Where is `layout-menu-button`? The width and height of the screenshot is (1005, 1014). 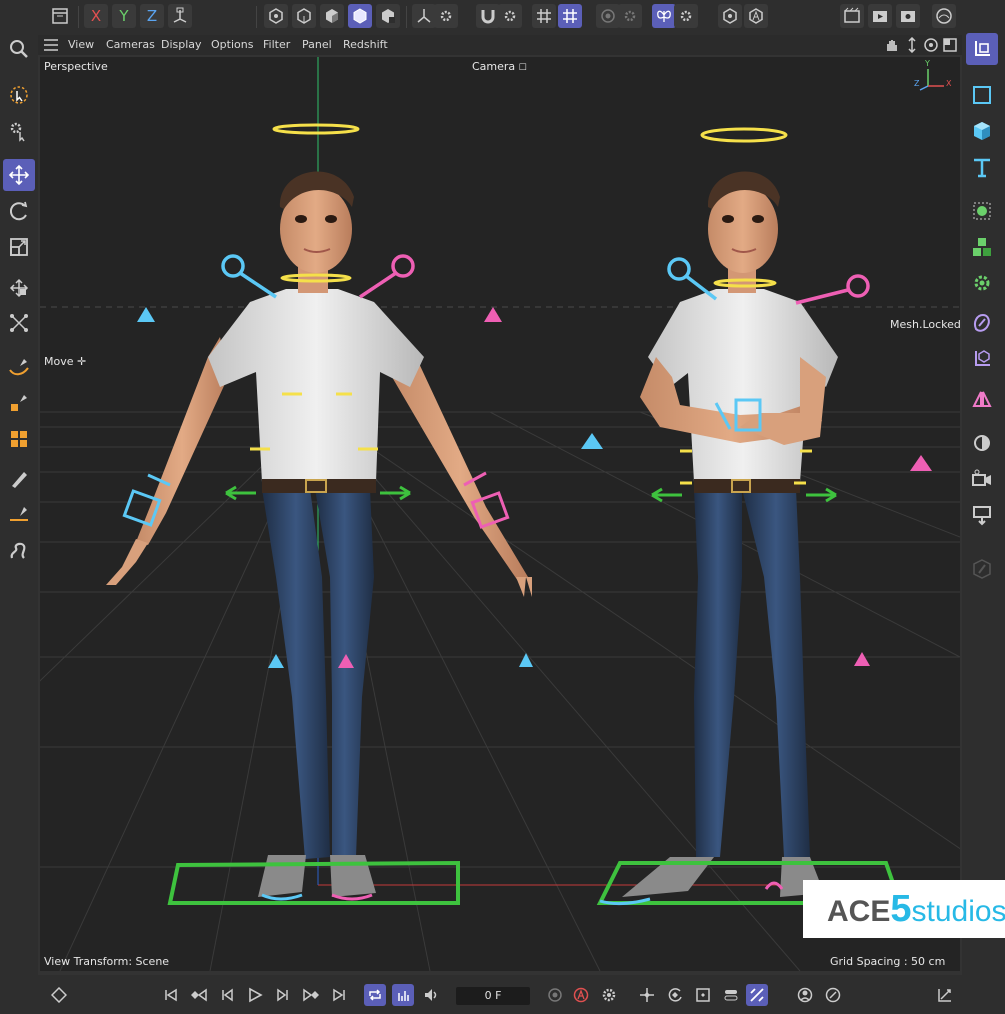 layout-menu-button is located at coordinates (60, 16).